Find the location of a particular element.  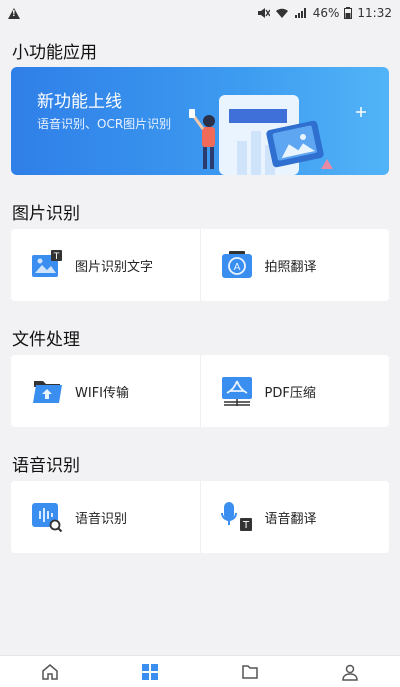

folder-icon is located at coordinates (250, 671).